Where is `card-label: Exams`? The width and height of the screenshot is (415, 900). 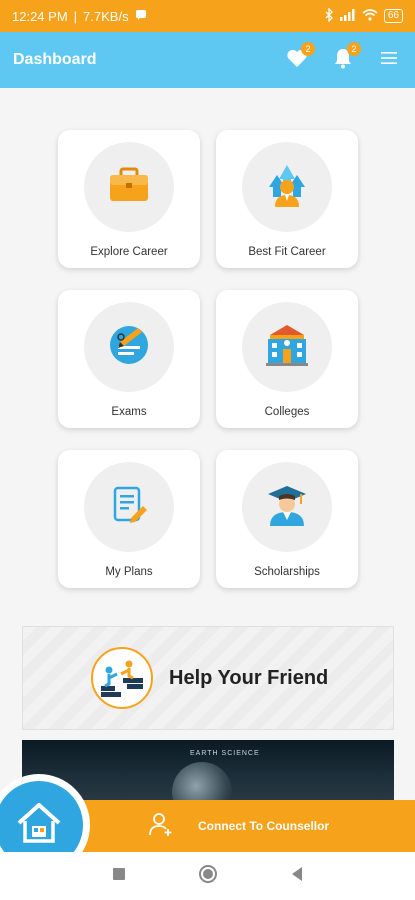
card-label: Exams is located at coordinates (129, 412).